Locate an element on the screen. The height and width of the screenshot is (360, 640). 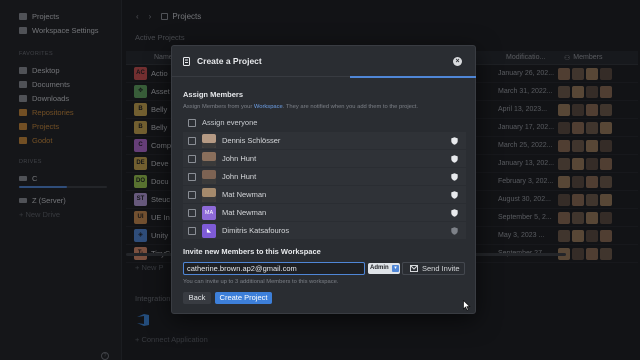
workspace-link: Workspace is located at coordinates (268, 107).